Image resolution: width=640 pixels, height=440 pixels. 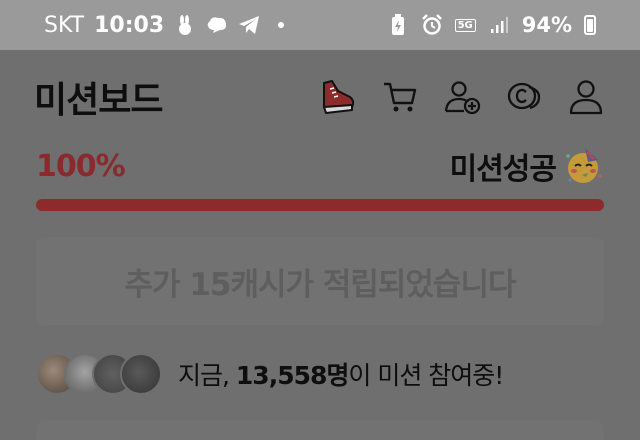 I want to click on telegram-icon, so click(x=249, y=25).